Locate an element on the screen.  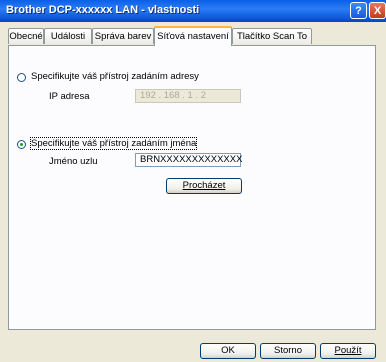
apply-button: Použít is located at coordinates (348, 351).